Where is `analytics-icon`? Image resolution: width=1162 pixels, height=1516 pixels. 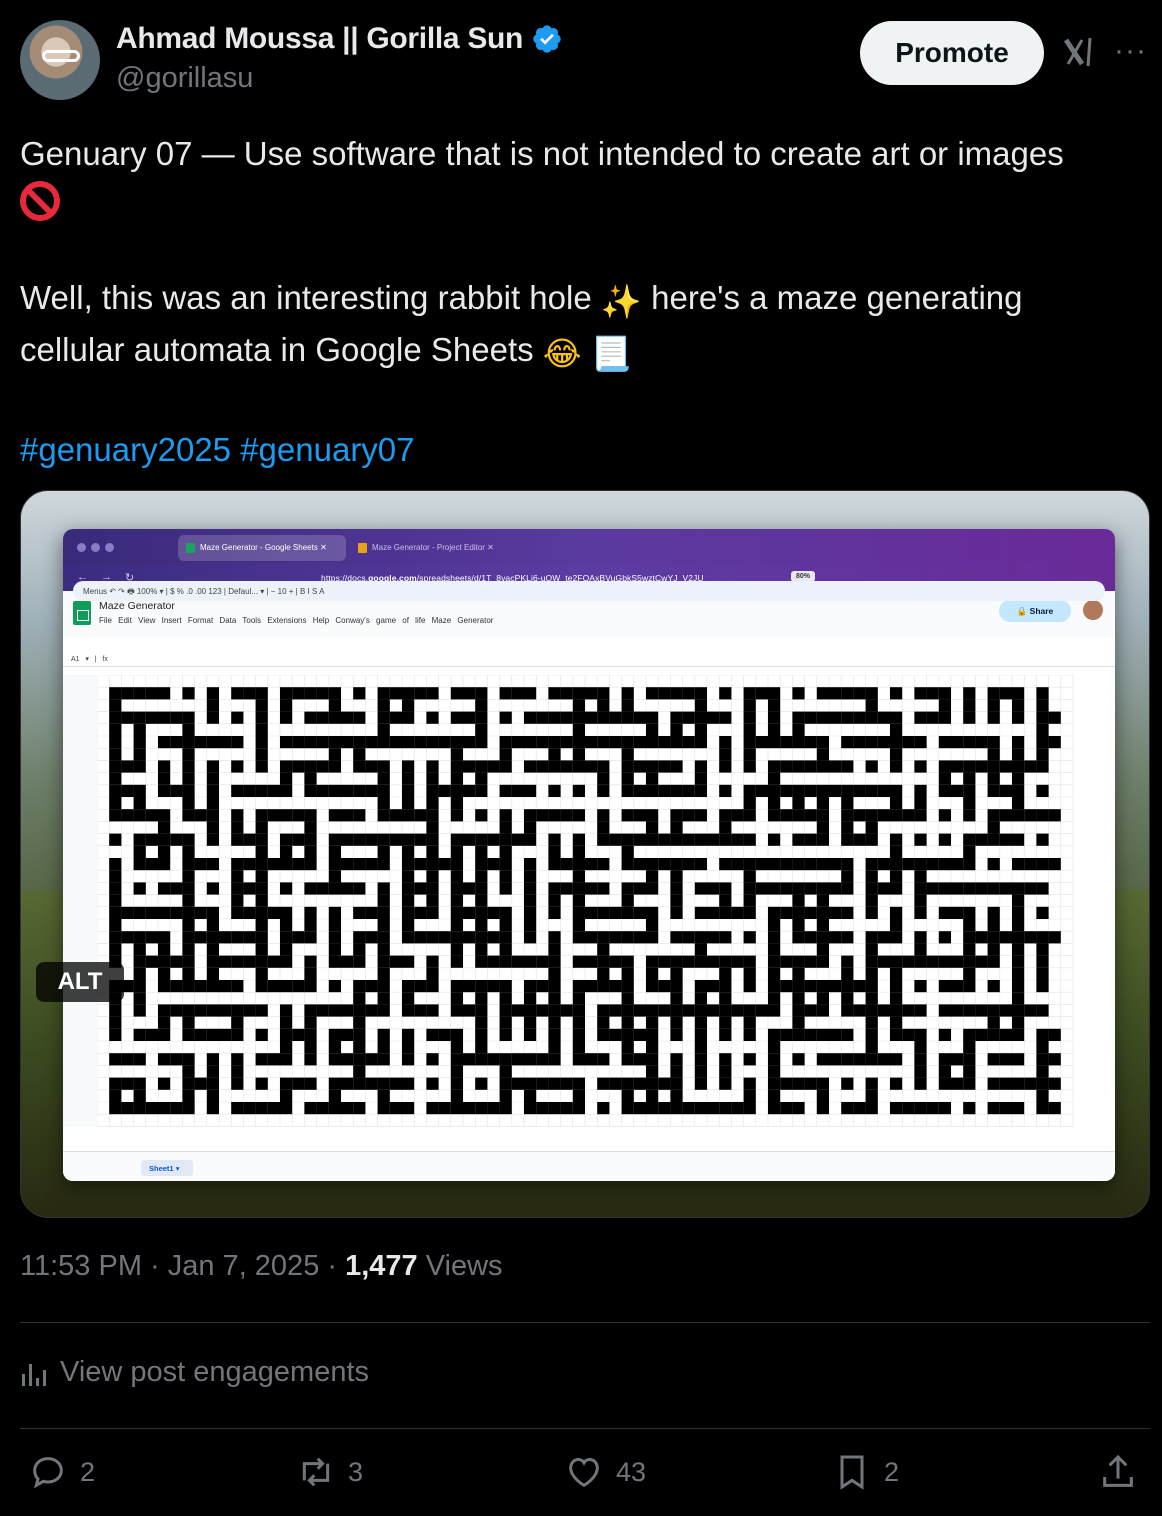 analytics-icon is located at coordinates (34, 1373).